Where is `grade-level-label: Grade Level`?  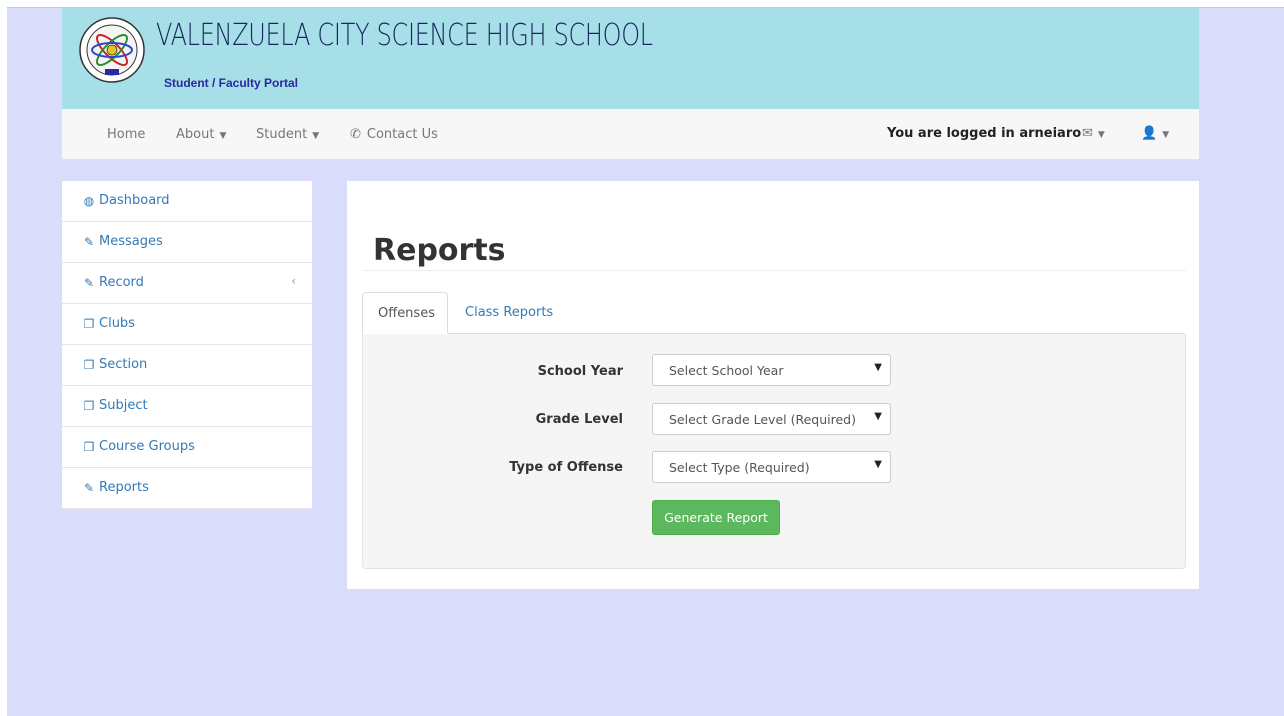 grade-level-label: Grade Level is located at coordinates (579, 419).